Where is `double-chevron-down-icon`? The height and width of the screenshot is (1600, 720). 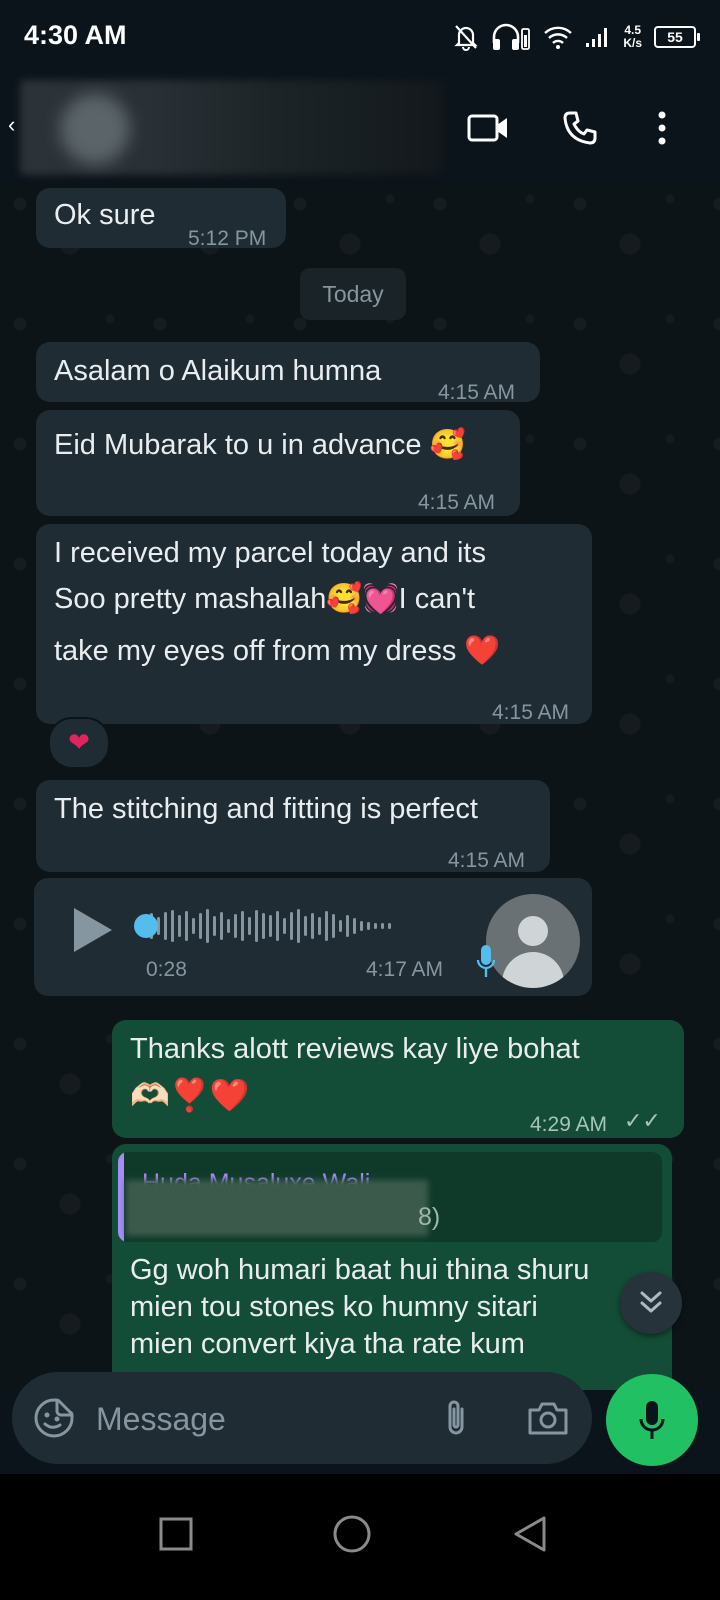 double-chevron-down-icon is located at coordinates (651, 1302).